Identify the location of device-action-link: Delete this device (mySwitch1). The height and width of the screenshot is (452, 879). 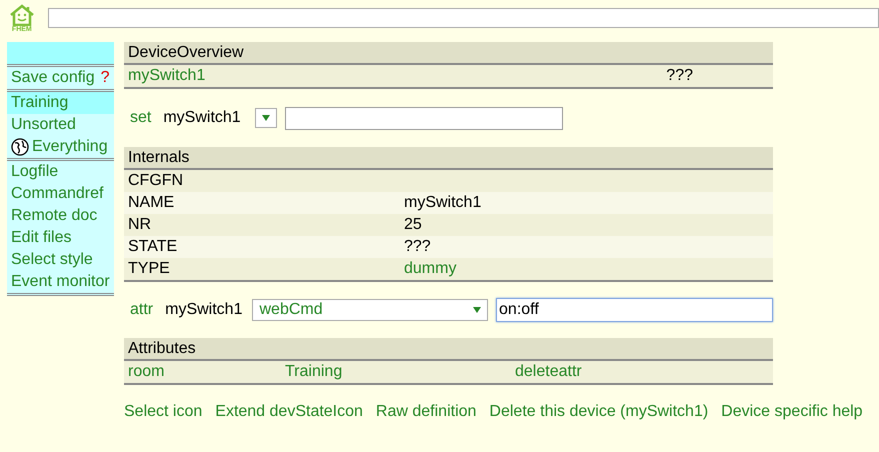
(598, 412).